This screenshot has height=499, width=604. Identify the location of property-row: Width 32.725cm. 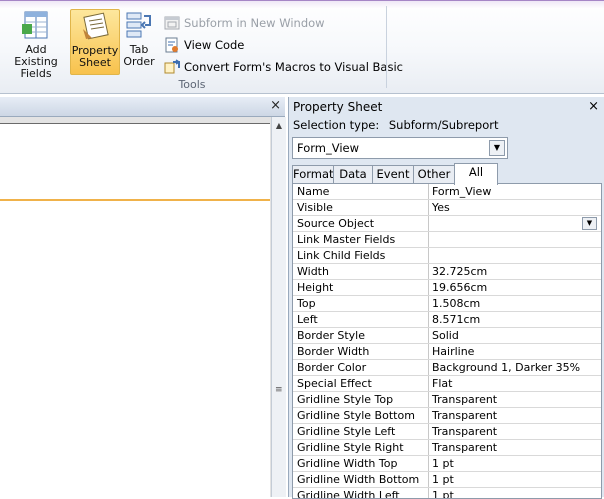
(447, 272).